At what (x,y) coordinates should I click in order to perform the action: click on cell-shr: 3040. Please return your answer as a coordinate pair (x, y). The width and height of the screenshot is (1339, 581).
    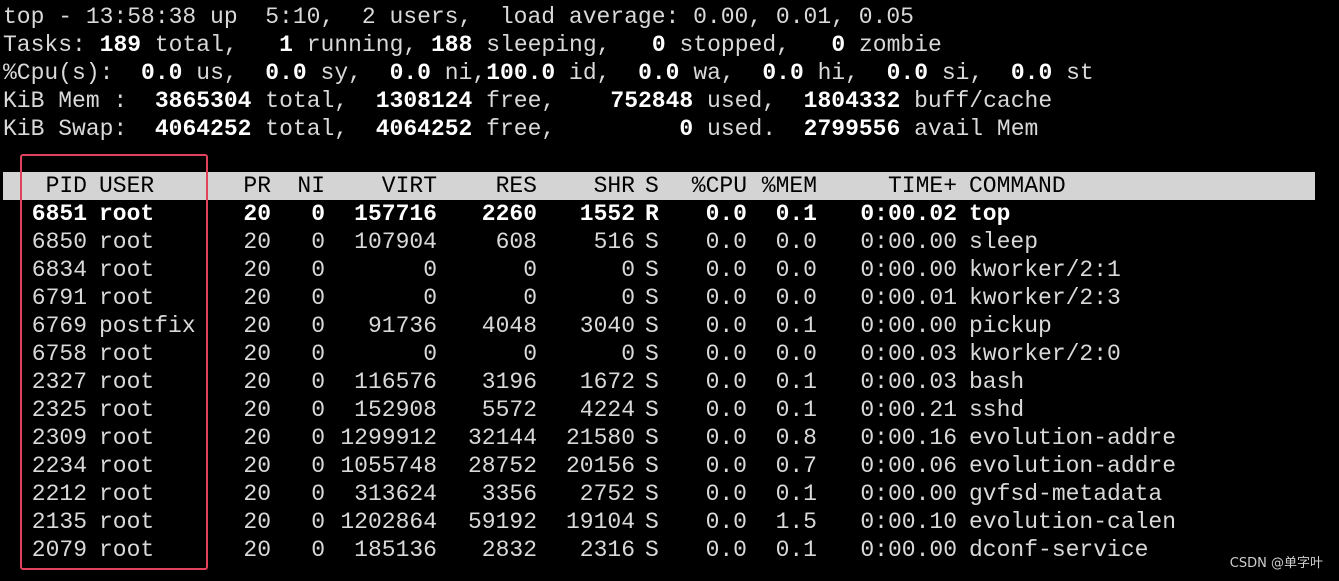
    Looking at the image, I should click on (607, 326).